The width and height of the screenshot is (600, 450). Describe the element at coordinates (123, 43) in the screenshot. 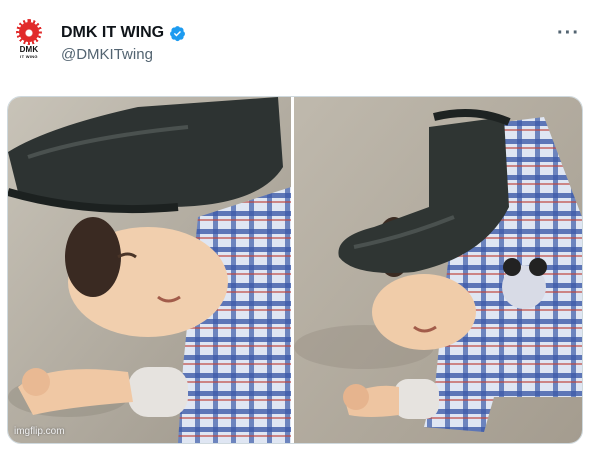

I see `author-names: DMK IT WING @DMKITwing` at that location.